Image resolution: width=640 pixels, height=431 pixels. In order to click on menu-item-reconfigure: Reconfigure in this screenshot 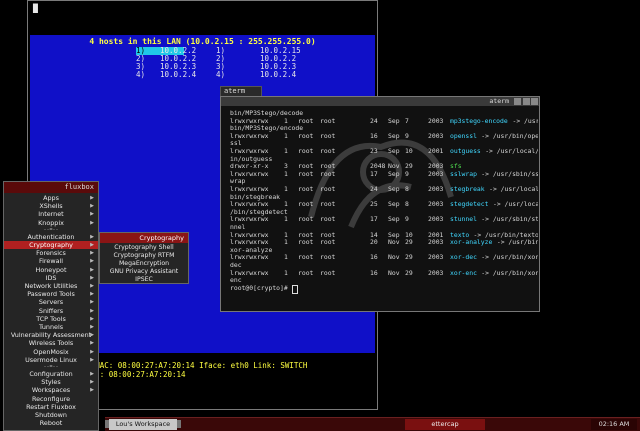, I will do `click(51, 399)`.